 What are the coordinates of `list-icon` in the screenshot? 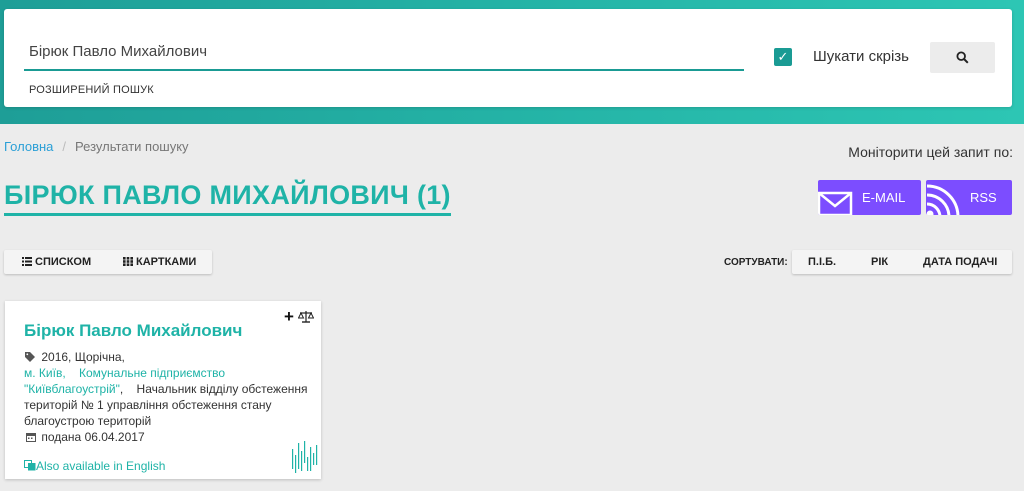 It's located at (27, 261).